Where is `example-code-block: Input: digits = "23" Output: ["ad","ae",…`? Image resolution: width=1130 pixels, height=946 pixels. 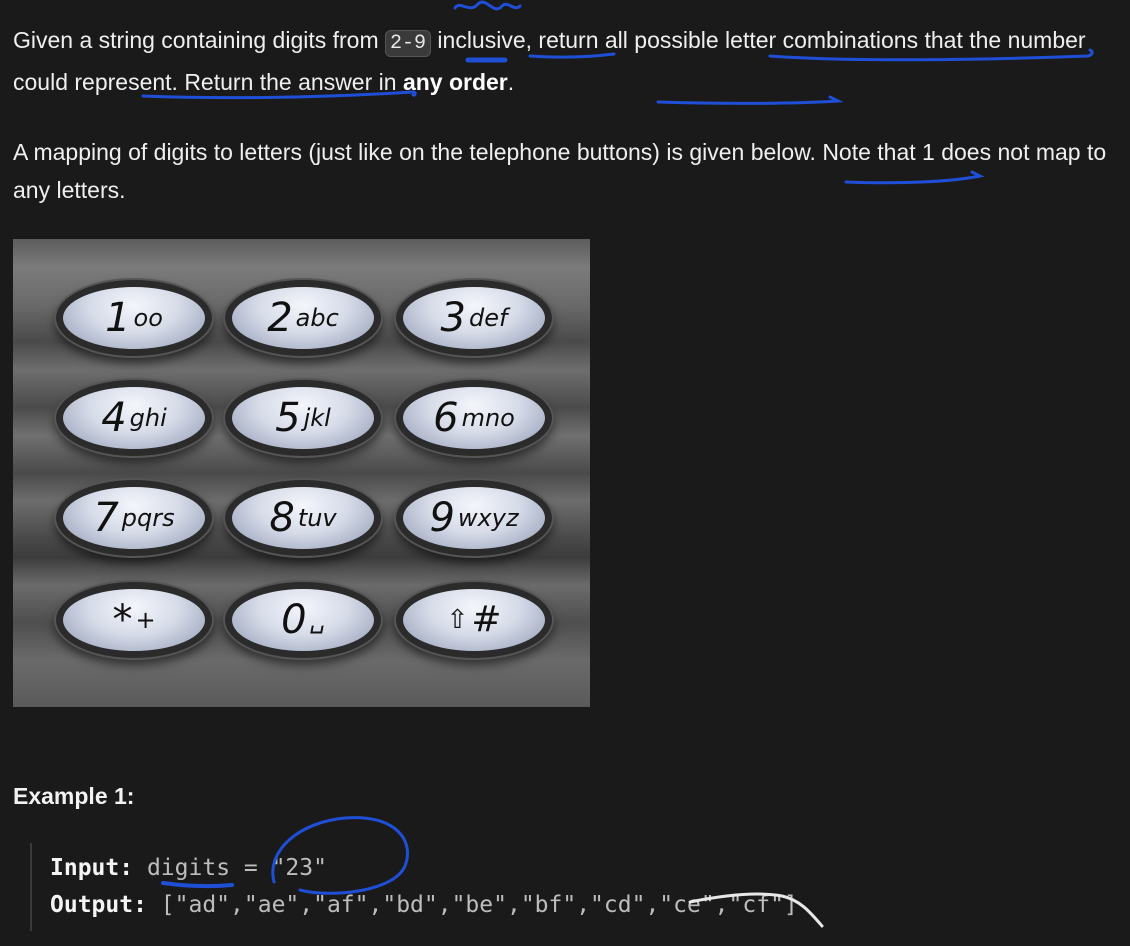
example-code-block: Input: digits = "23" Output: ["ad","ae",… is located at coordinates (576, 887).